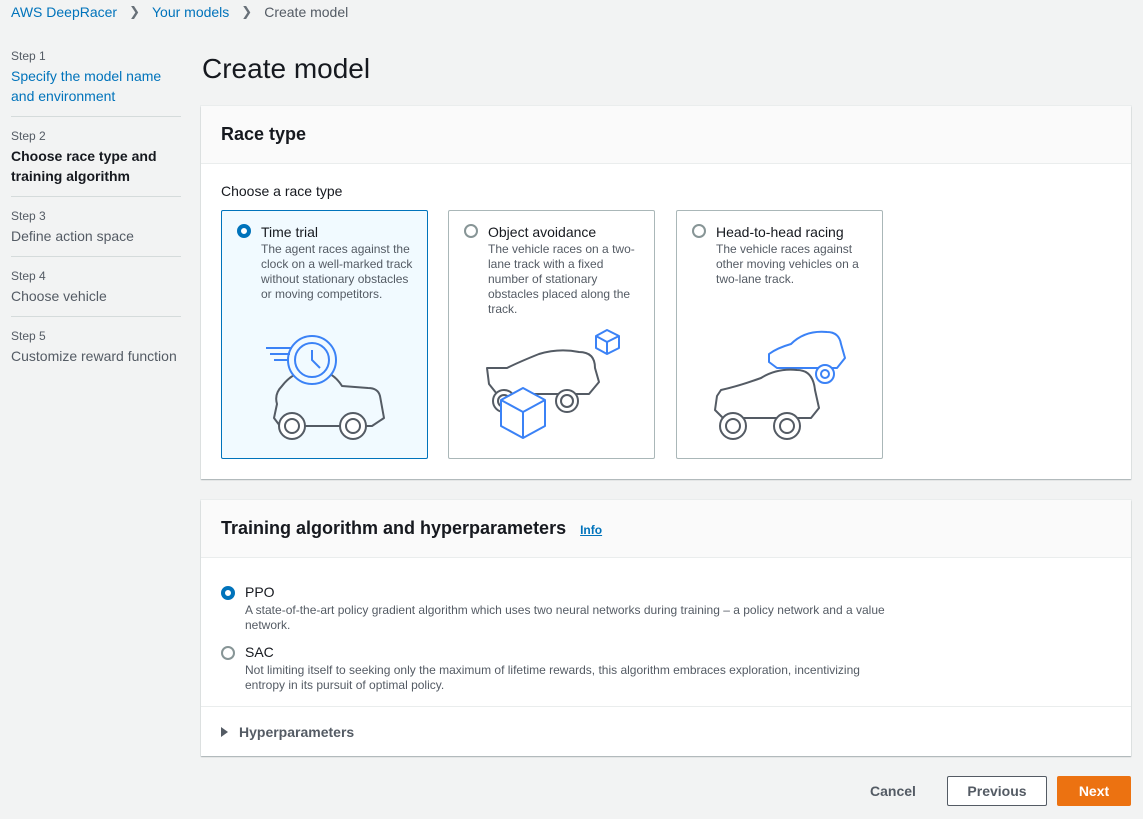 This screenshot has width=1143, height=819. I want to click on step-4: Step 4 Choose vehicle, so click(96, 292).